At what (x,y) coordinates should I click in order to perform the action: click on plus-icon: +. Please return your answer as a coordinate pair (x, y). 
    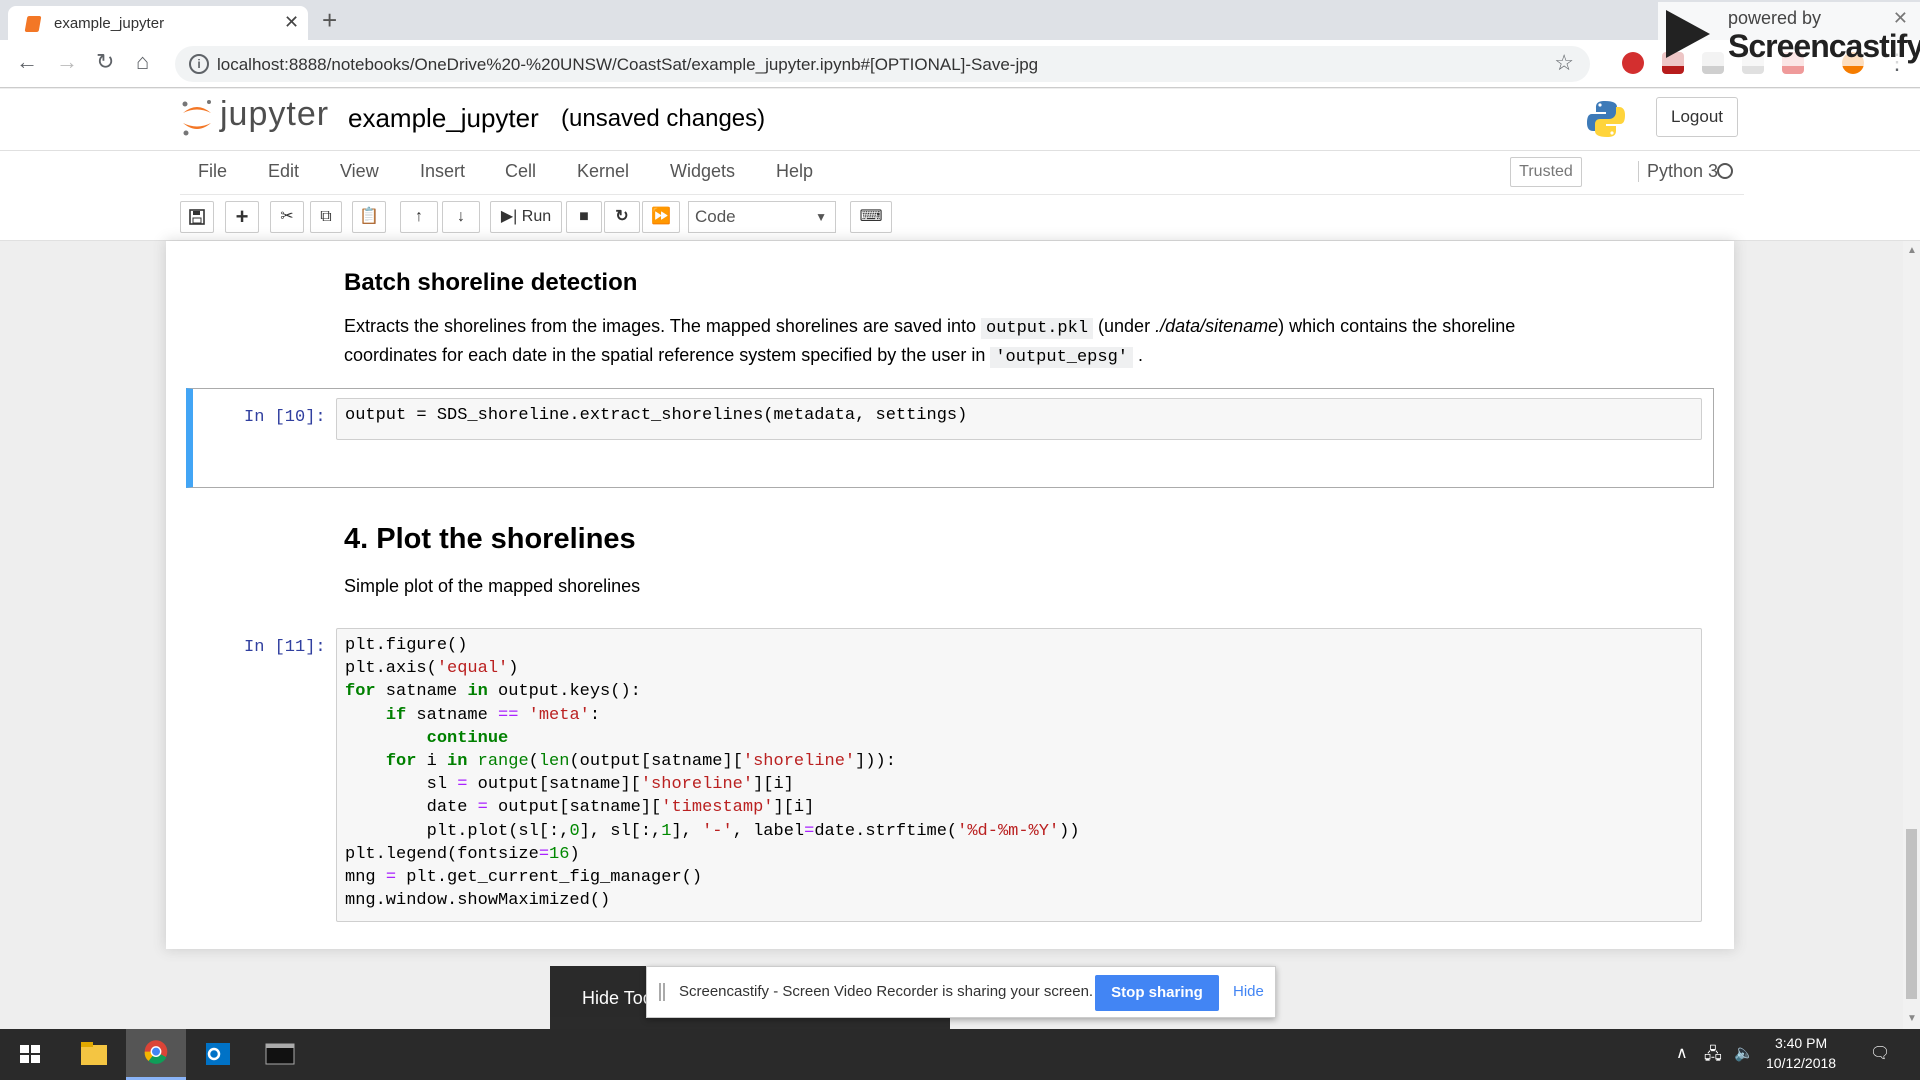
    Looking at the image, I should click on (242, 216).